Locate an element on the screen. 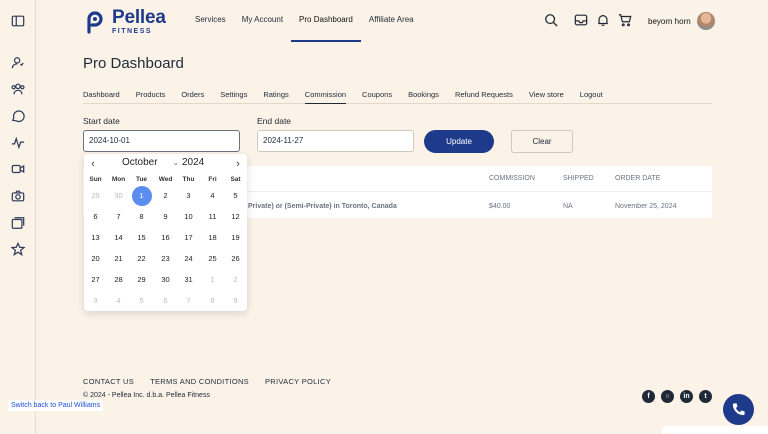  calendar-day: 26 is located at coordinates (236, 259).